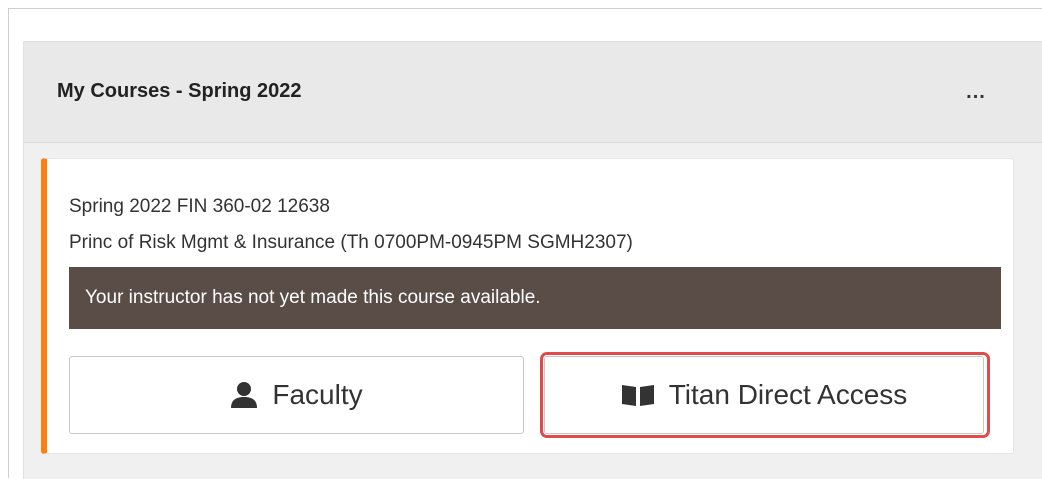 This screenshot has width=1042, height=479. I want to click on widget-title: My Courses - Spring 2022, so click(179, 91).